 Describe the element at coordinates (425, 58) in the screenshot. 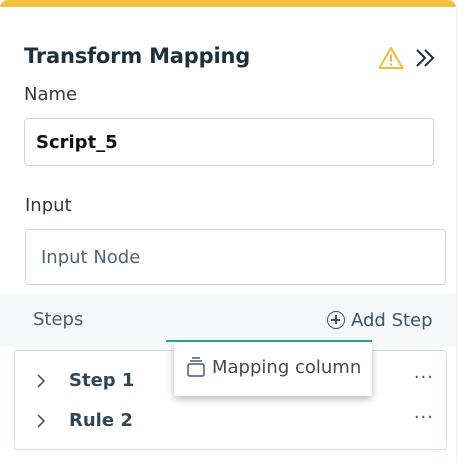

I see `double-chevron-right-icon` at that location.